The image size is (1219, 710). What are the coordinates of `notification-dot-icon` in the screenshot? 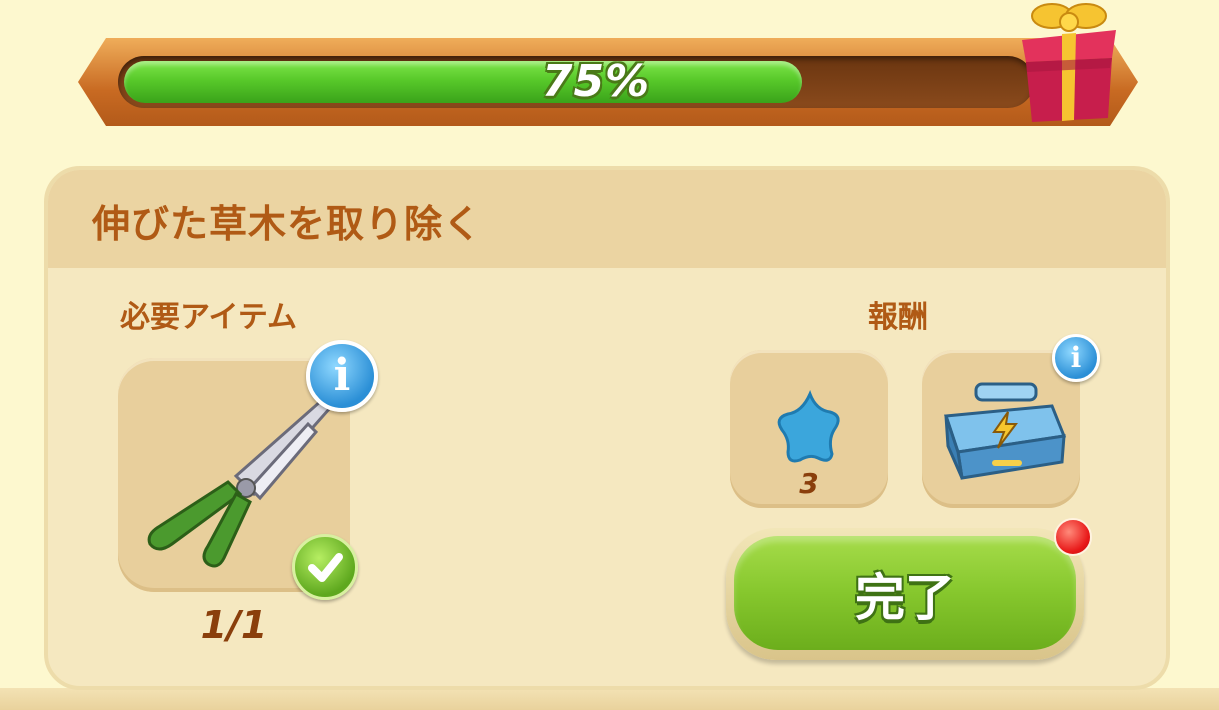 It's located at (1073, 537).